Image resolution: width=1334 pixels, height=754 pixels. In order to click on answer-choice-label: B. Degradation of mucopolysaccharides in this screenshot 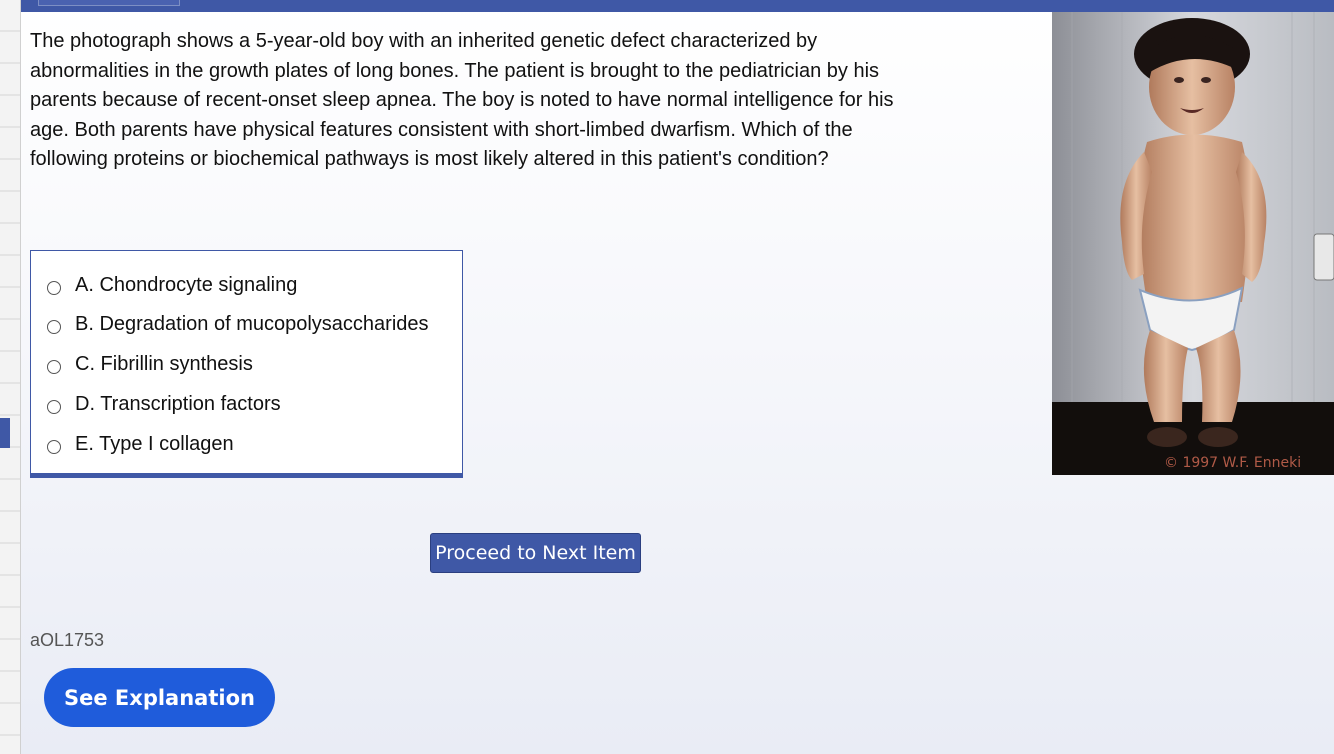, I will do `click(252, 323)`.